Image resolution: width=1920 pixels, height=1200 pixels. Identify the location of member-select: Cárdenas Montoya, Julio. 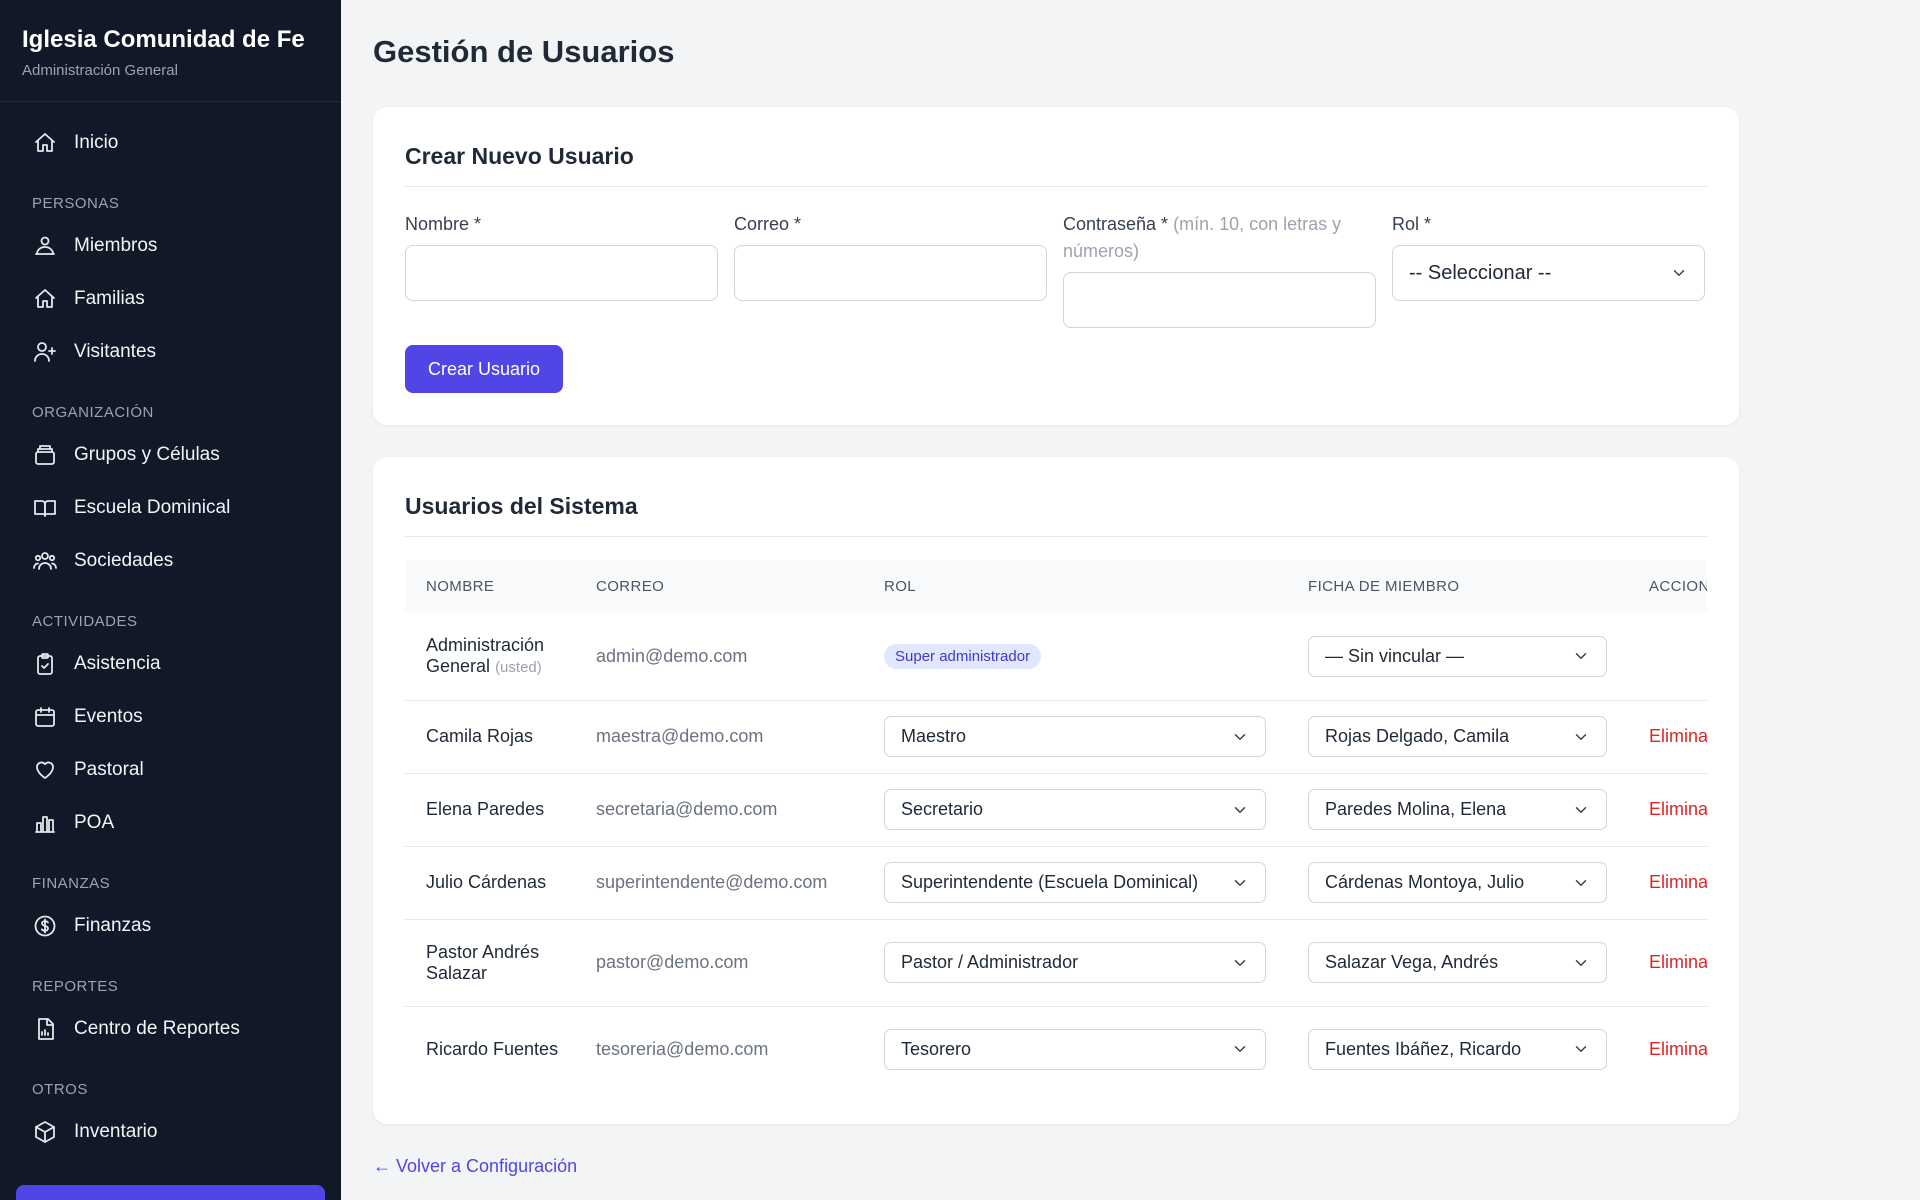
(1457, 882).